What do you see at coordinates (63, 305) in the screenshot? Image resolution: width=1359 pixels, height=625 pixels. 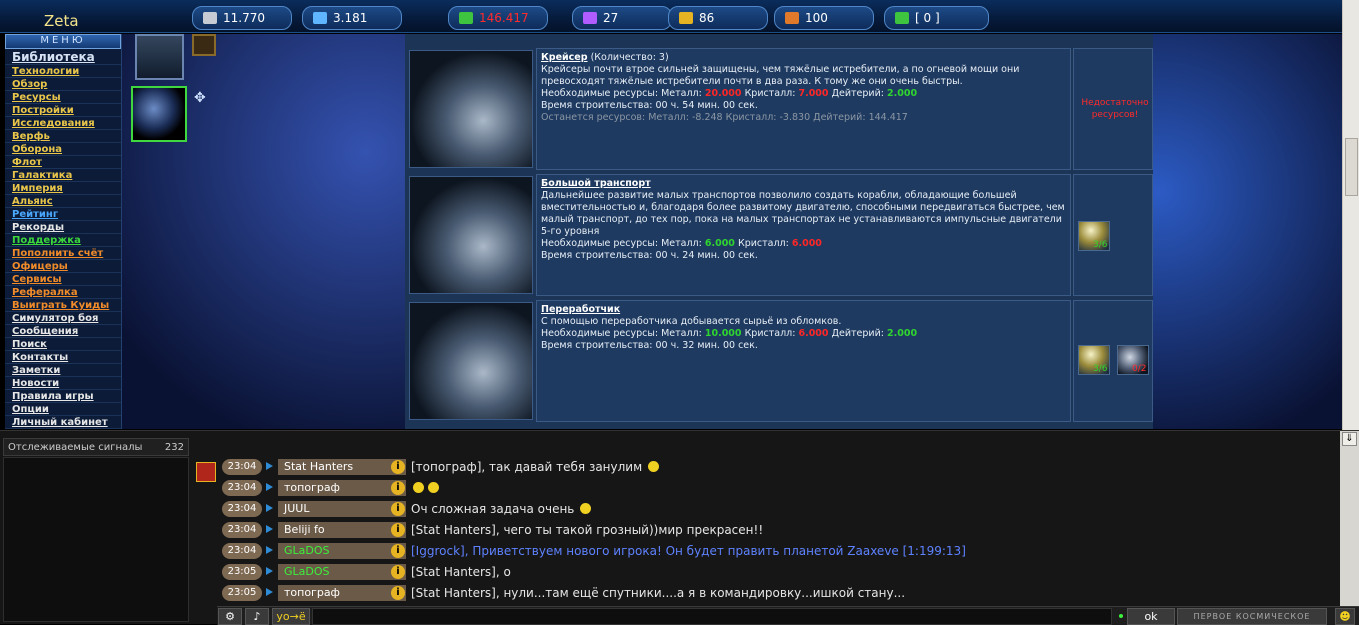 I see `menu-item: Выиграть Куиды` at bounding box center [63, 305].